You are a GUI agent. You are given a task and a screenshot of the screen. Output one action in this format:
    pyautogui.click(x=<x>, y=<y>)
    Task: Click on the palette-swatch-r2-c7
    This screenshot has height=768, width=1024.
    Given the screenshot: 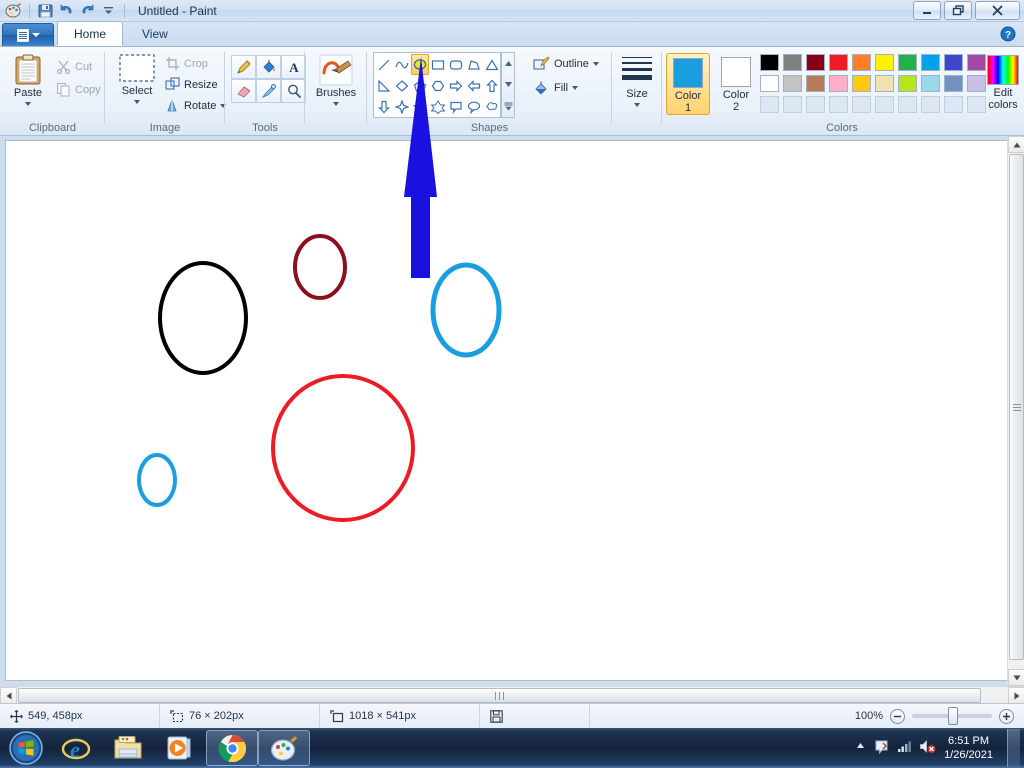 What is the action you would take?
    pyautogui.click(x=907, y=83)
    